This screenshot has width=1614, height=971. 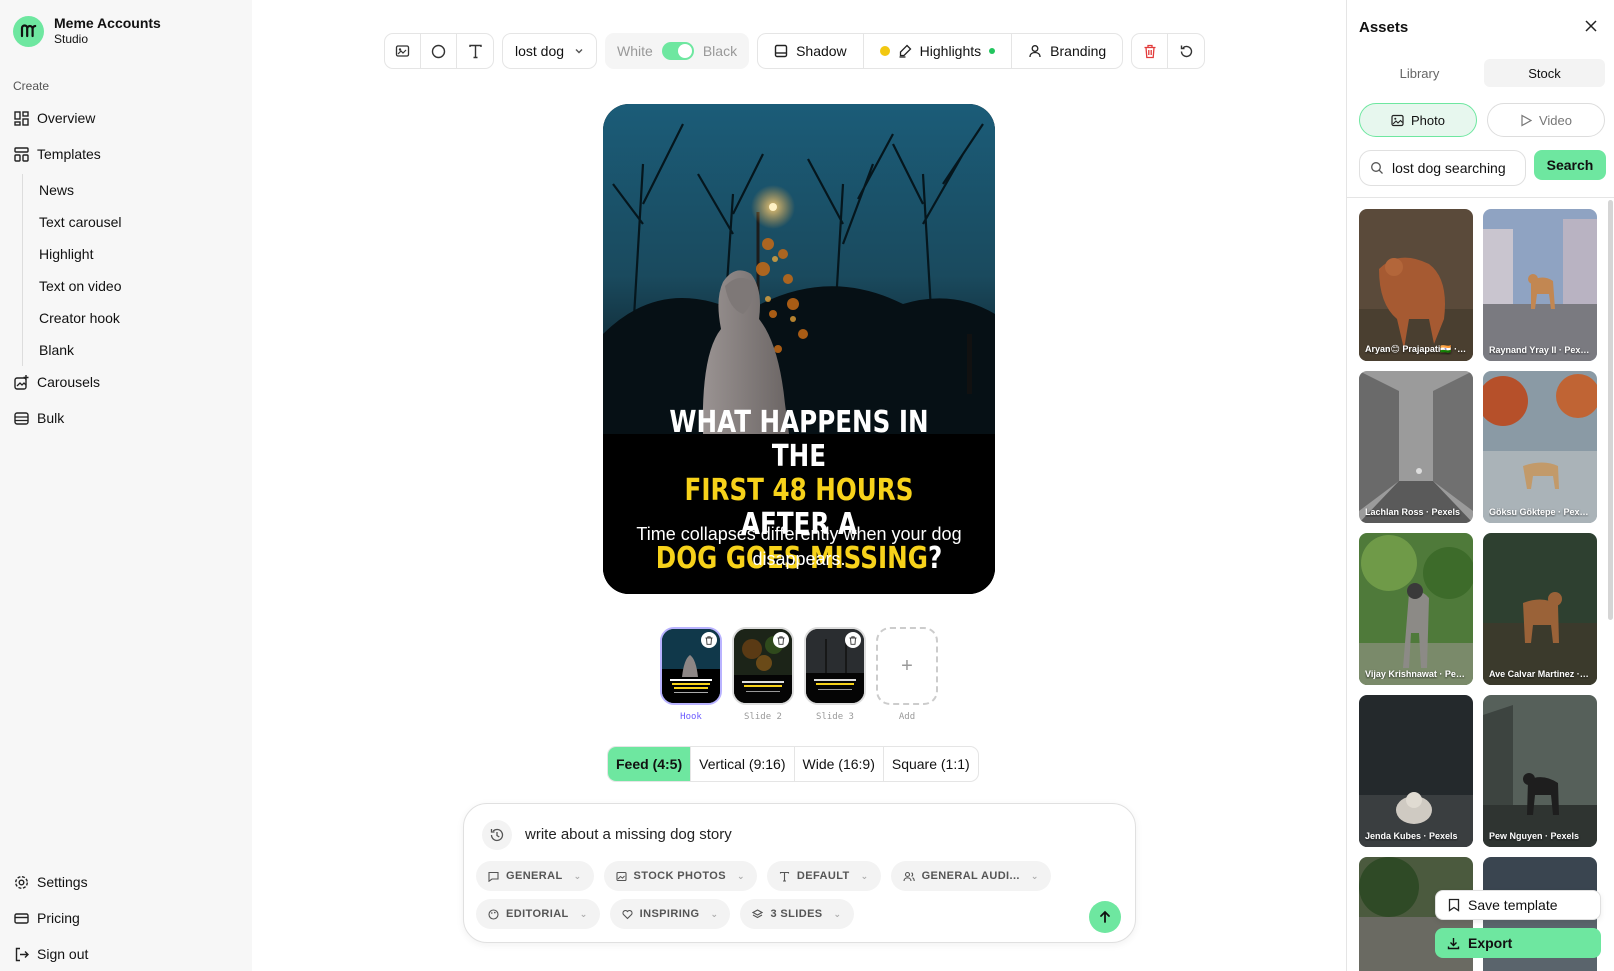 What do you see at coordinates (680, 876) in the screenshot?
I see `chip-media-source: STOCK PHOTOS ⌄` at bounding box center [680, 876].